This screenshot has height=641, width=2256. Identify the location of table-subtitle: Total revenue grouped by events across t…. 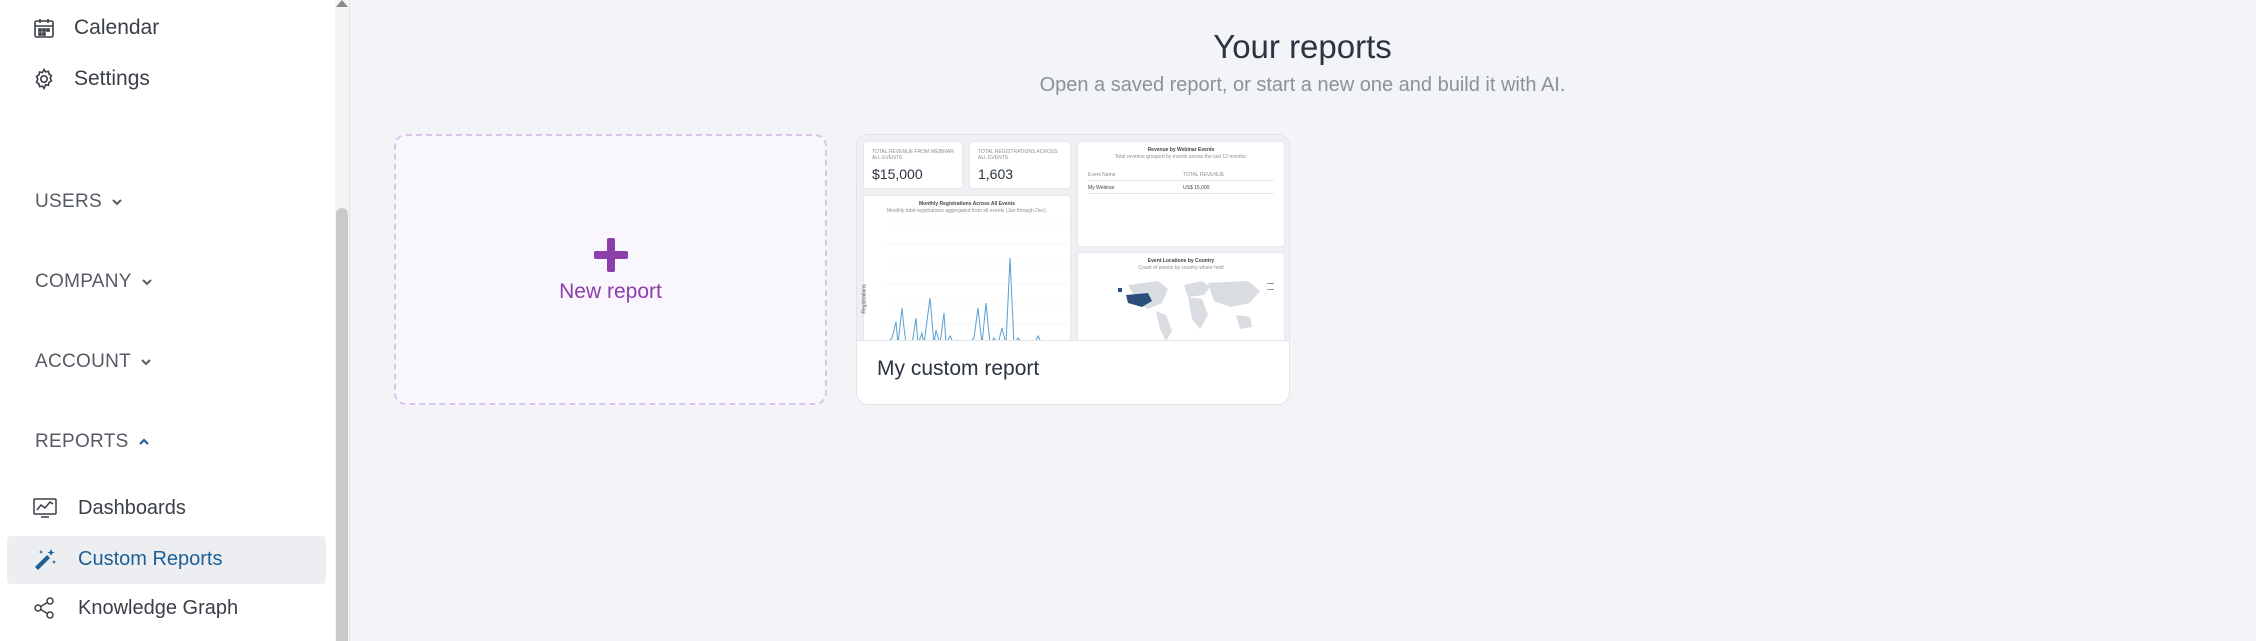
(1181, 157).